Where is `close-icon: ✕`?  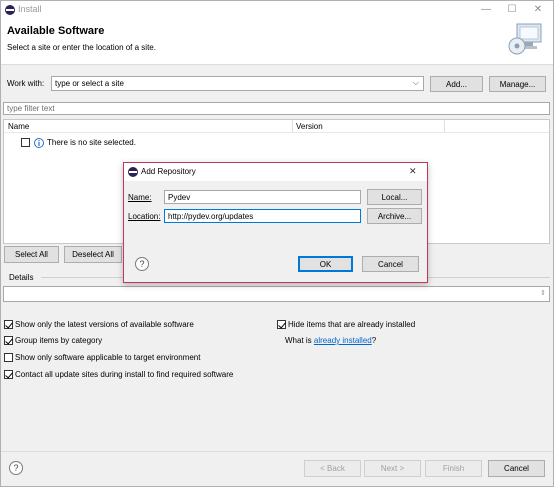
close-icon: ✕ is located at coordinates (538, 10).